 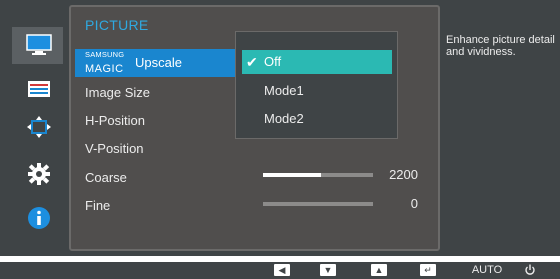 I want to click on magic-brand-big: MAGIC, so click(x=104, y=69).